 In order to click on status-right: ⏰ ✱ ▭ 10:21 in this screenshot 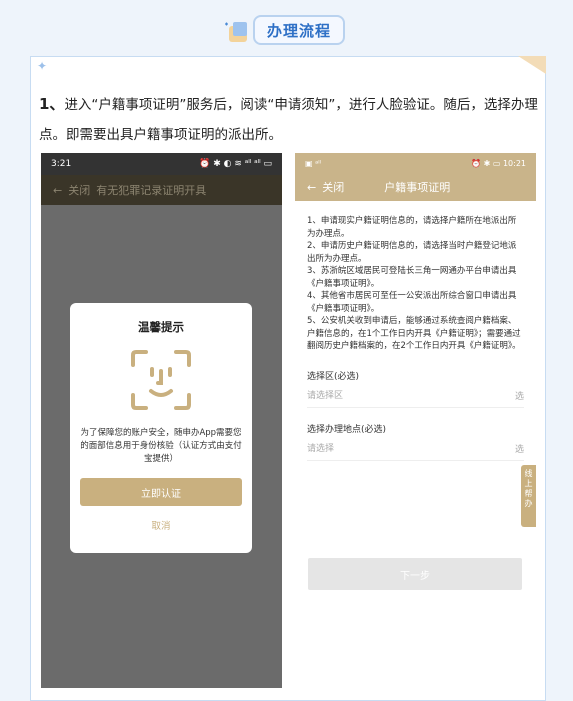, I will do `click(498, 163)`.